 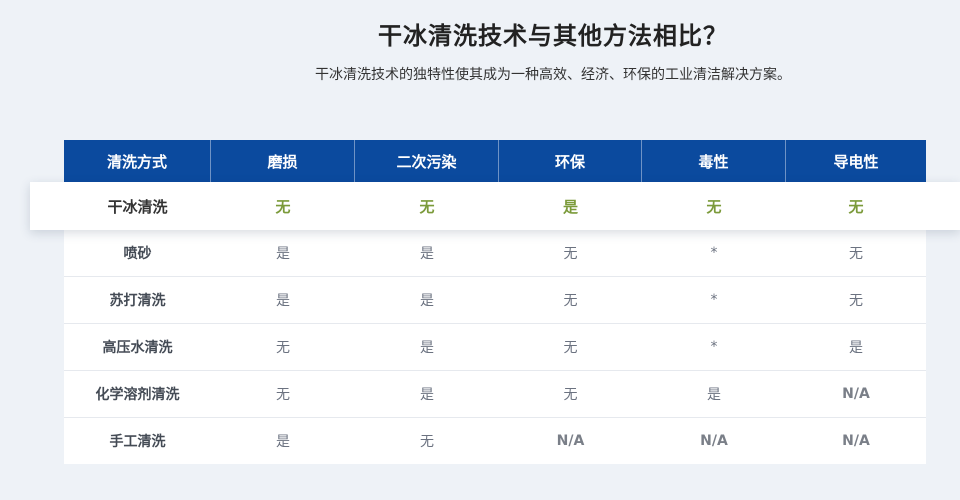 I want to click on header-method: 清洗方式, so click(x=137, y=161).